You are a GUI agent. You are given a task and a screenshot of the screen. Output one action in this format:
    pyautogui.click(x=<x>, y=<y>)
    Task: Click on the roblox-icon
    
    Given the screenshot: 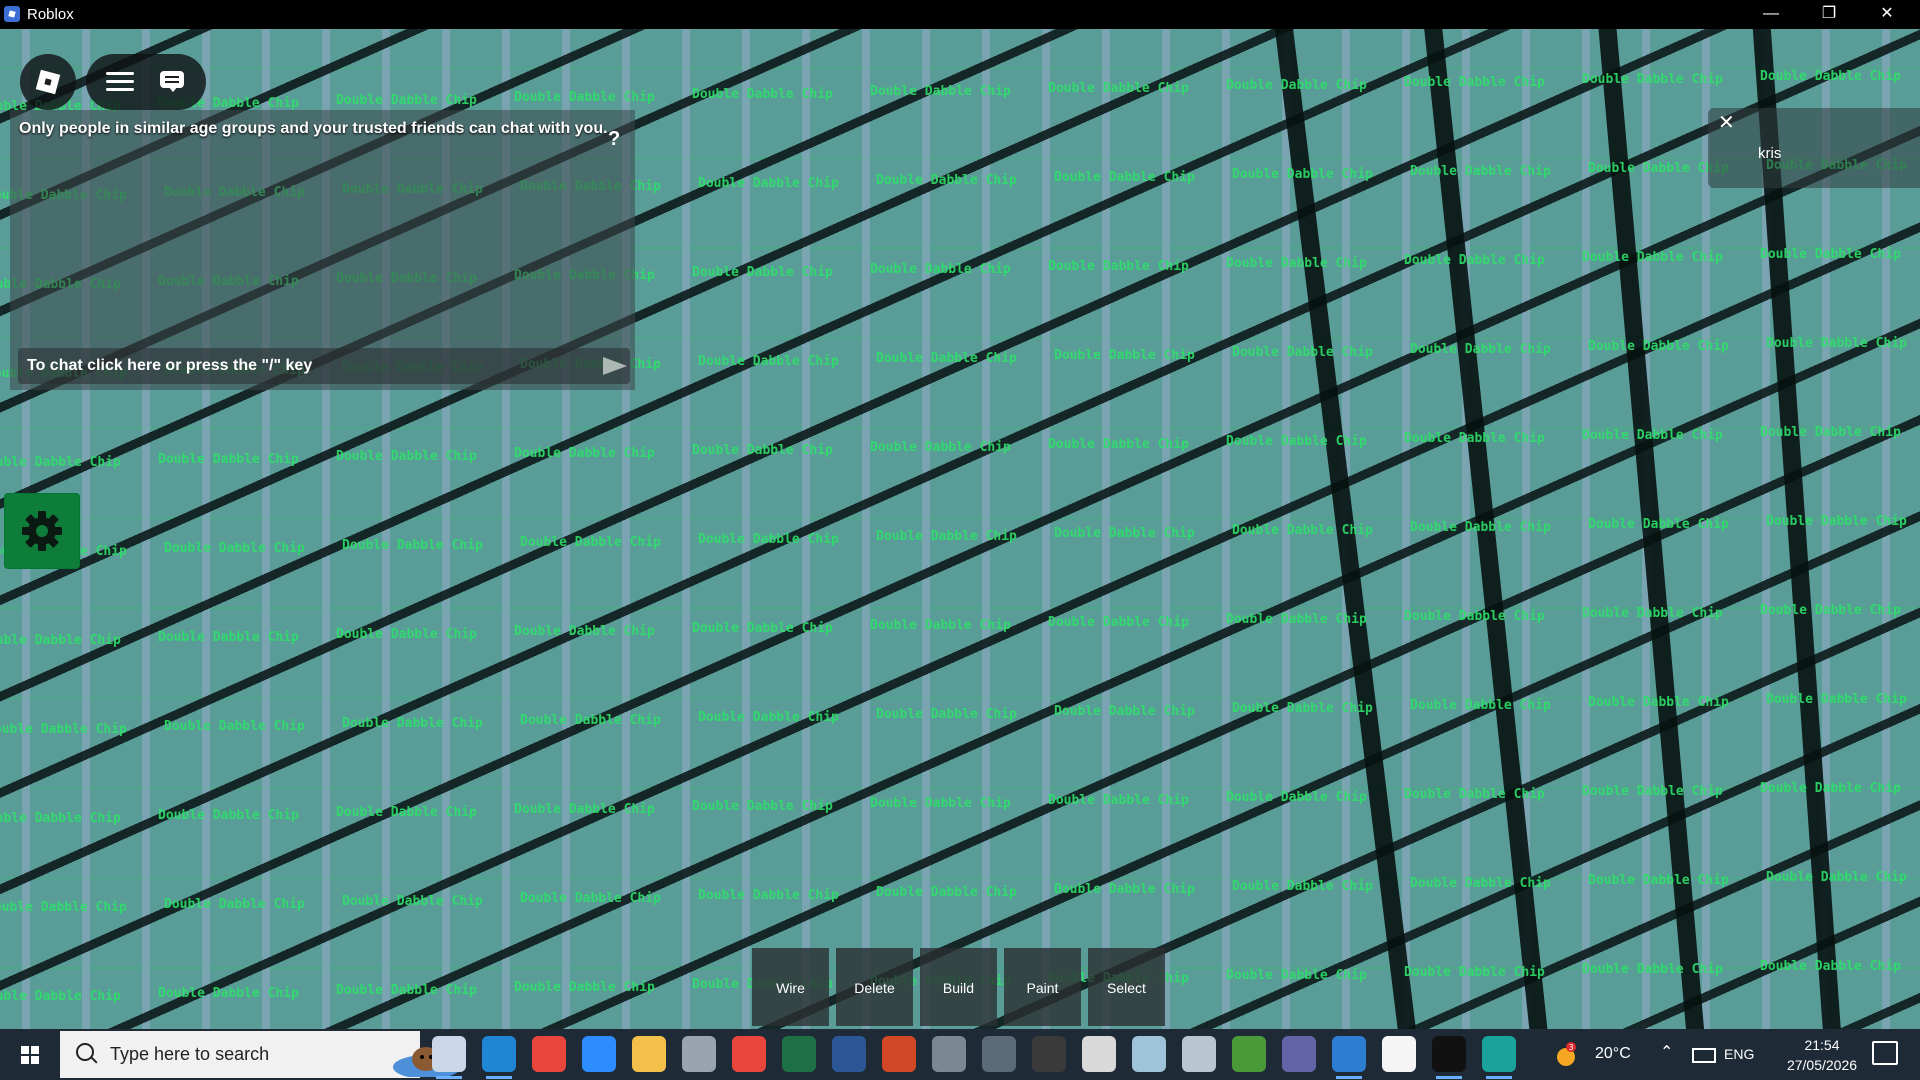 What is the action you would take?
    pyautogui.click(x=1449, y=1057)
    